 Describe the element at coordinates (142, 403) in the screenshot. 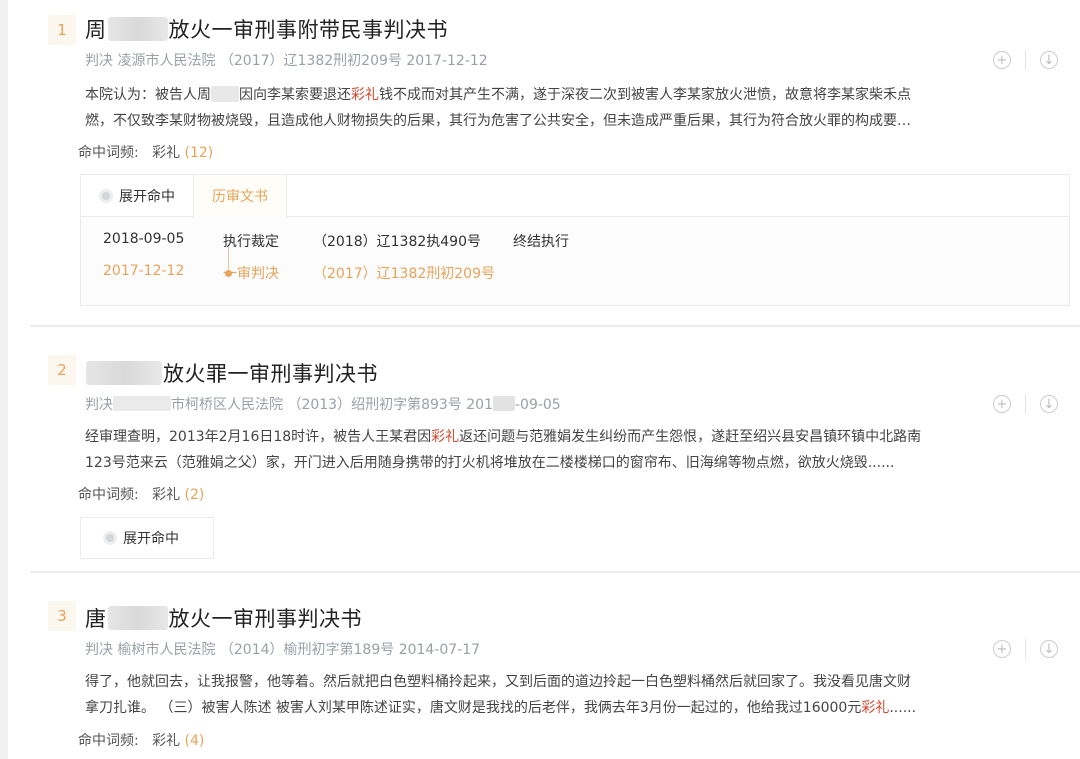

I see `redacted-city` at that location.